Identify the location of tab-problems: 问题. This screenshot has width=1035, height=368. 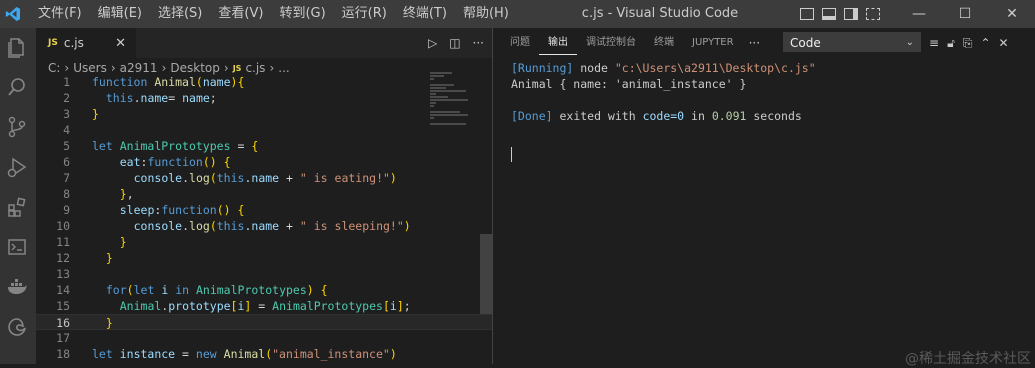
(520, 43).